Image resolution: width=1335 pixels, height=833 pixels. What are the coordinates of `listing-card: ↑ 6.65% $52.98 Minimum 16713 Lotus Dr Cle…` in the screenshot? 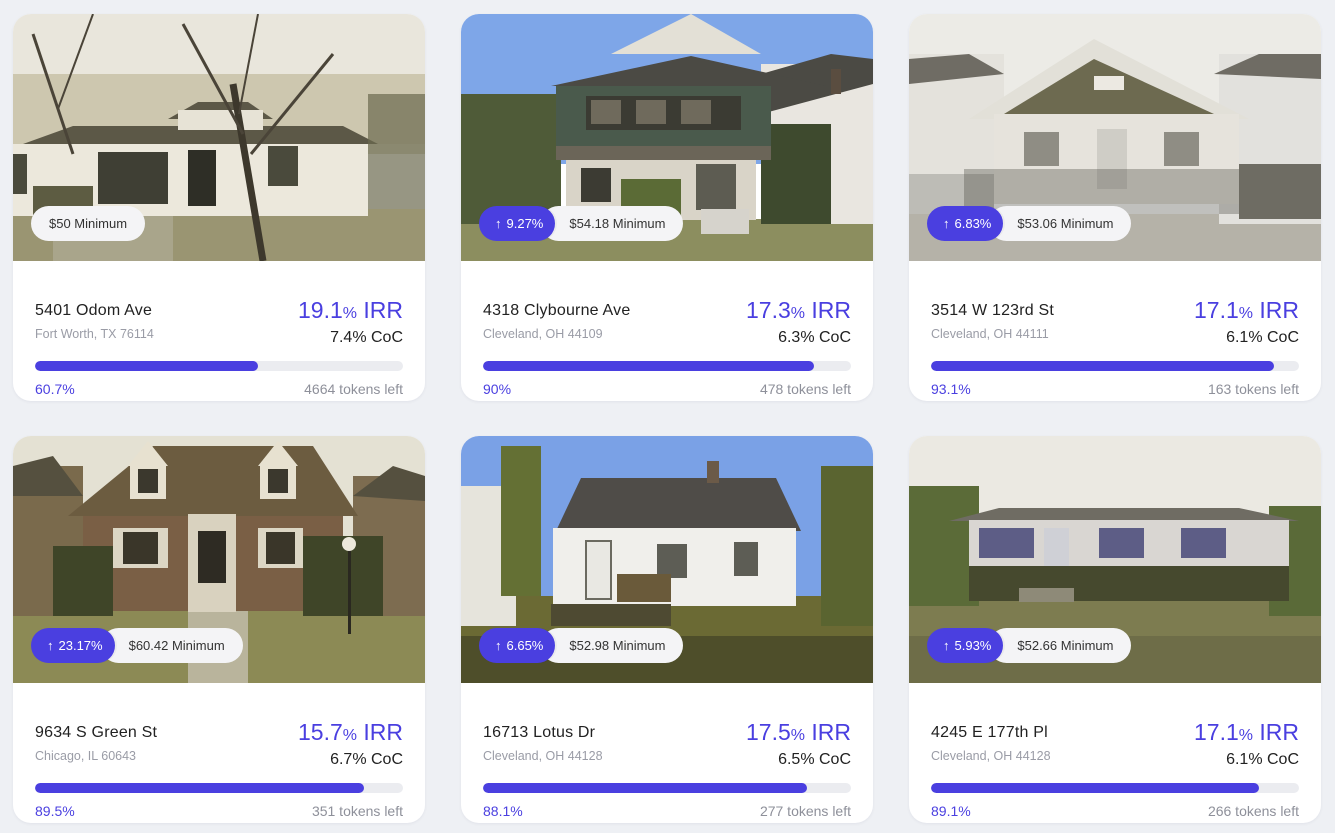 It's located at (667, 629).